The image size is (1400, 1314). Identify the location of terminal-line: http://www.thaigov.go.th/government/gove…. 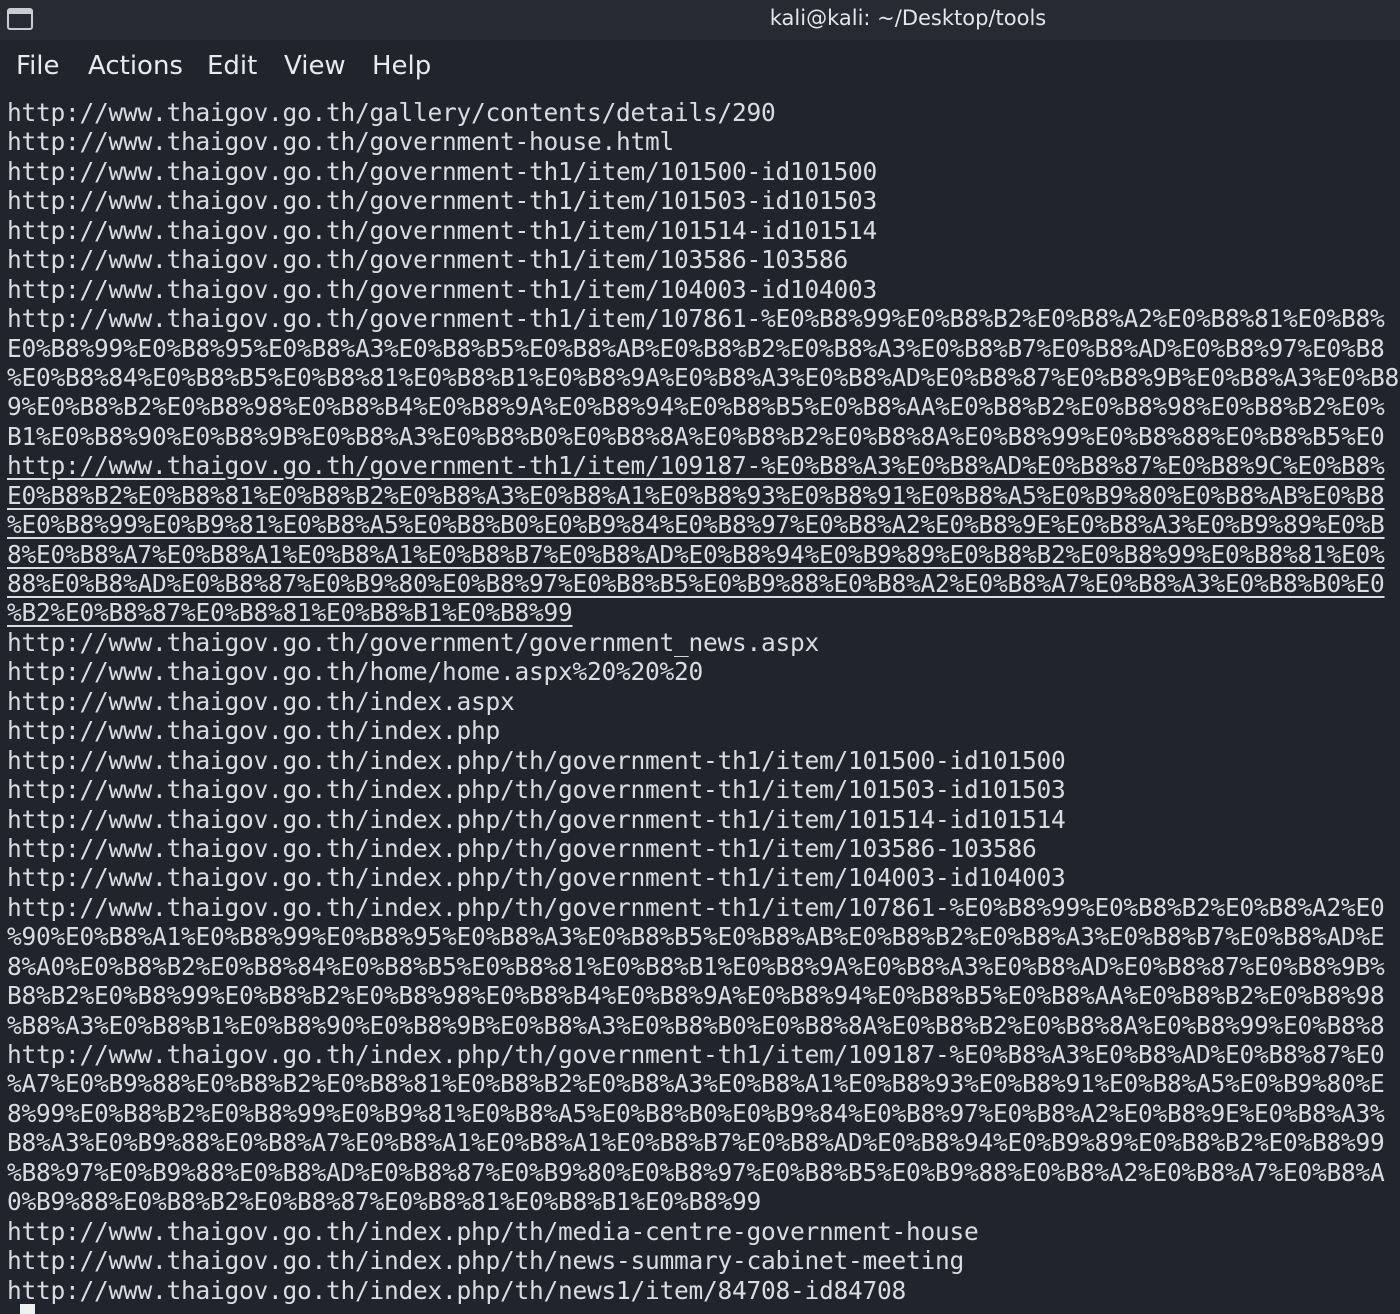
(413, 642).